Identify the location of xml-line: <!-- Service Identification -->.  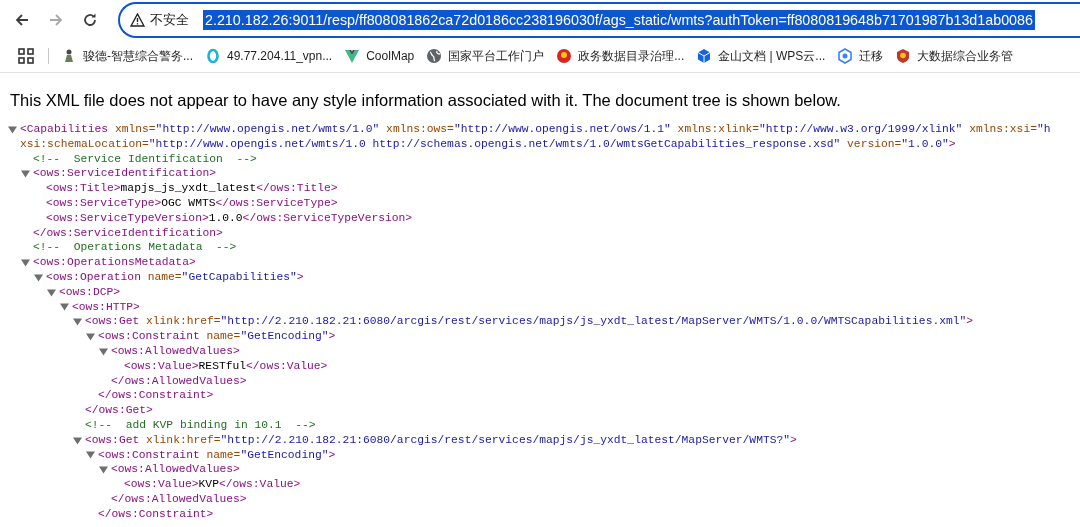
(145, 159).